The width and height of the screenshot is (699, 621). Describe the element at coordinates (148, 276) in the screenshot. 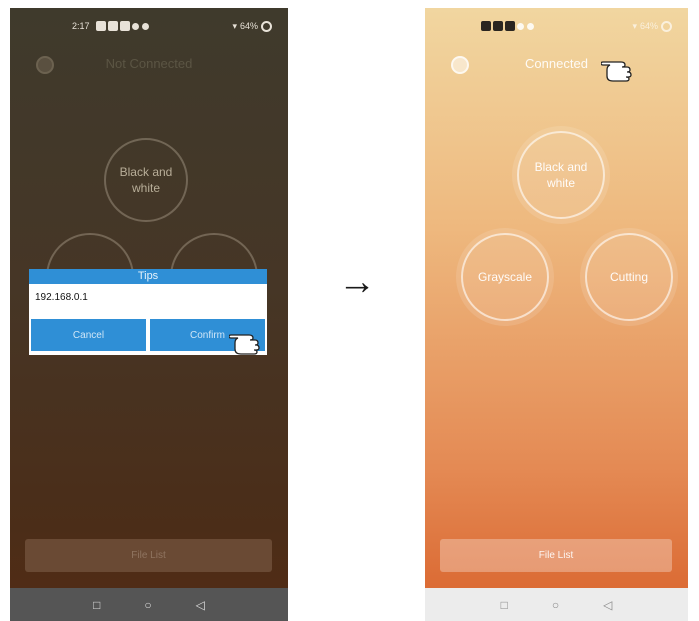

I see `dialog-title: Tips` at that location.